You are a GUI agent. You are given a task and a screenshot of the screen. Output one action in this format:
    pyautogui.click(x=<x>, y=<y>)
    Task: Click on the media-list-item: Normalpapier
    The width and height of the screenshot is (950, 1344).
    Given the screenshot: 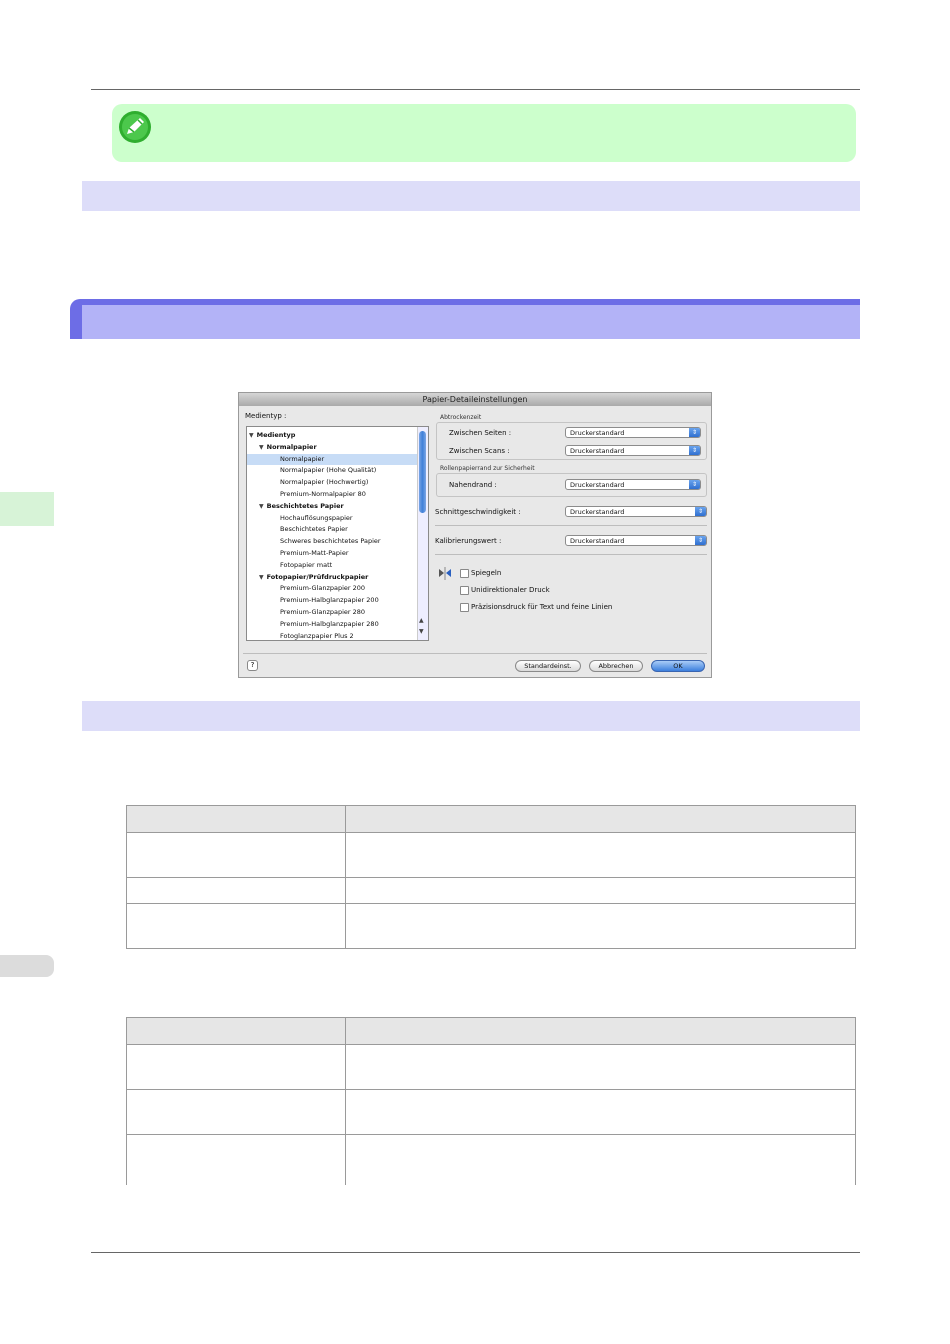 What is the action you would take?
    pyautogui.click(x=337, y=459)
    